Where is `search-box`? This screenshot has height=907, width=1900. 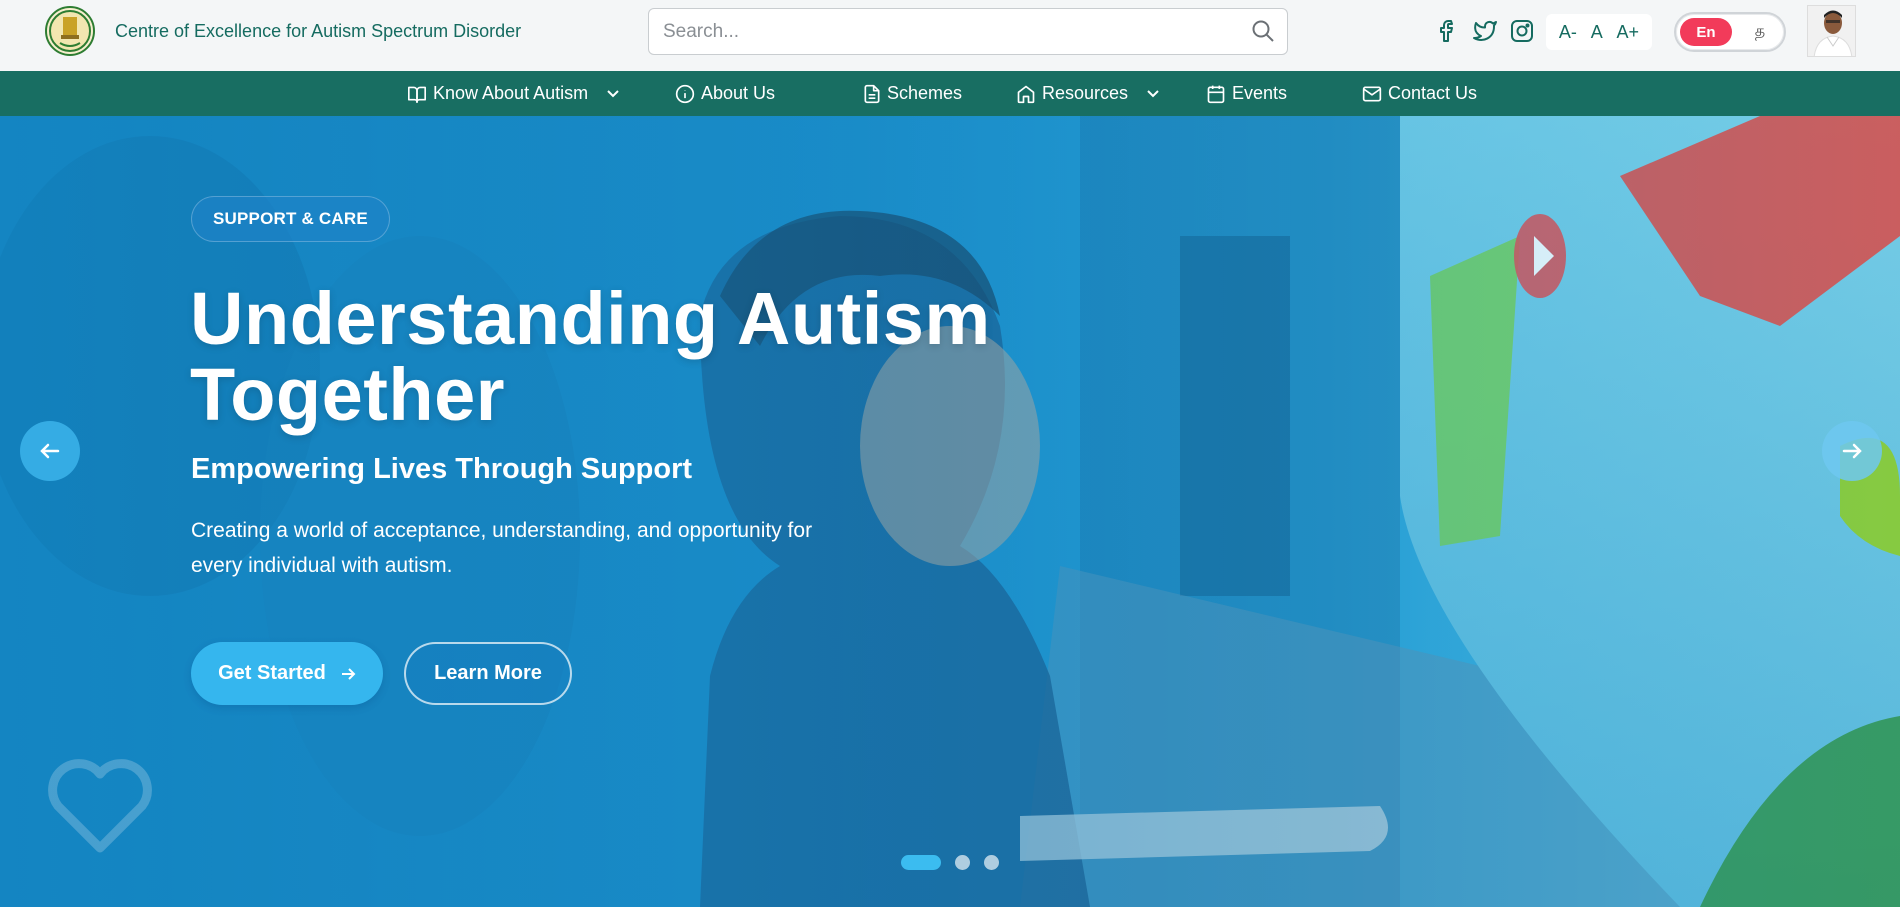
search-box is located at coordinates (968, 31).